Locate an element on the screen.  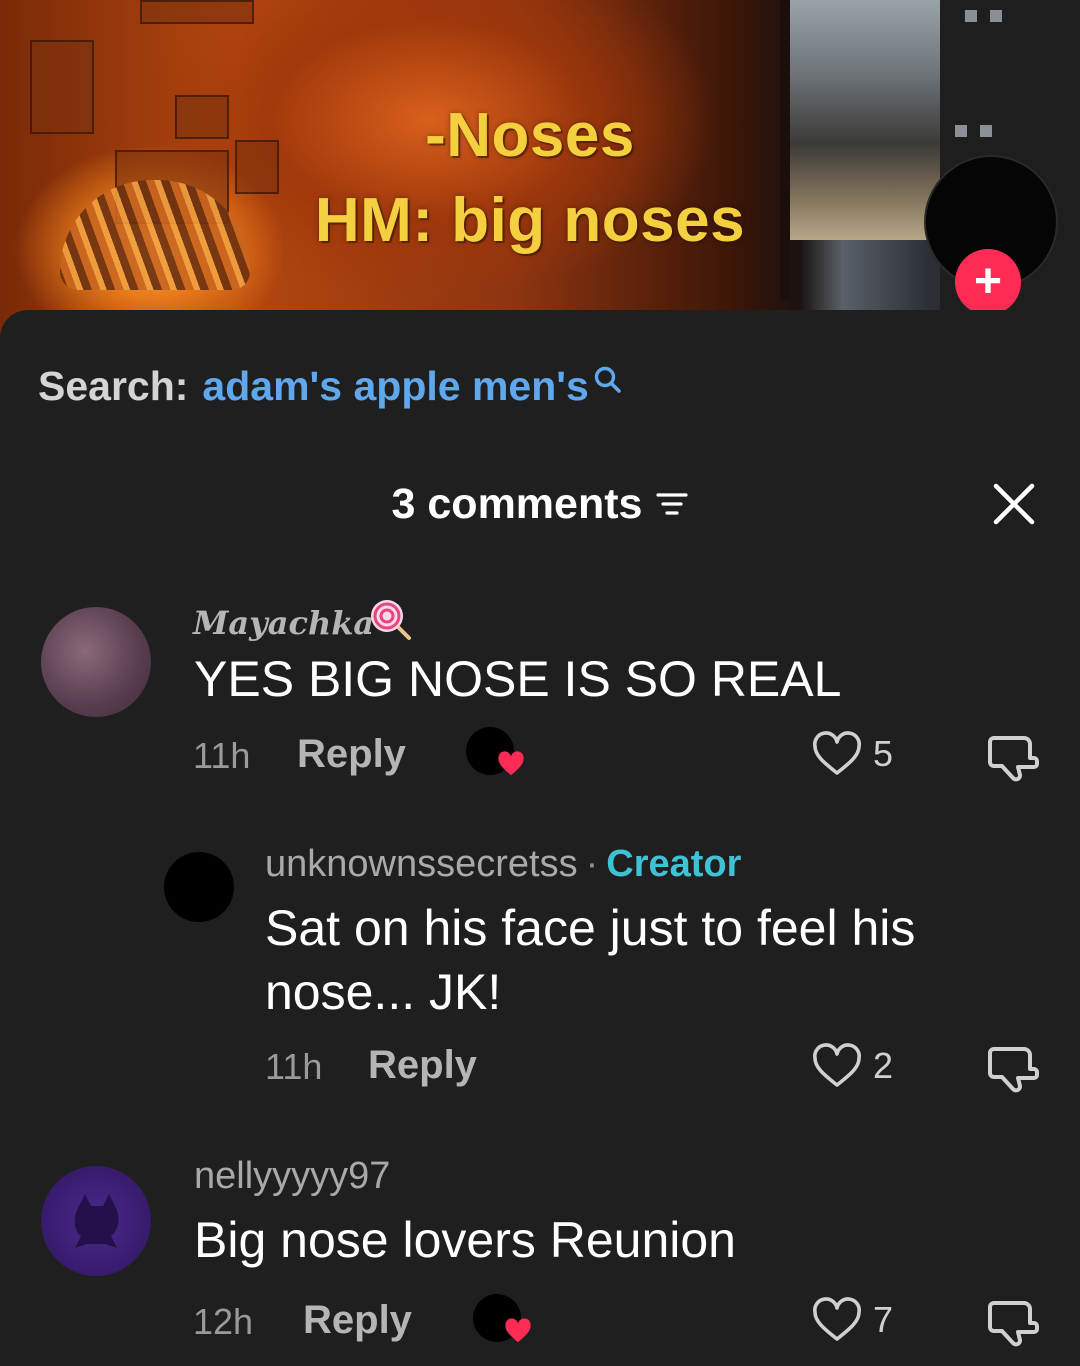
reply-username-row: unknownssecretss · Creator is located at coordinates (503, 864).